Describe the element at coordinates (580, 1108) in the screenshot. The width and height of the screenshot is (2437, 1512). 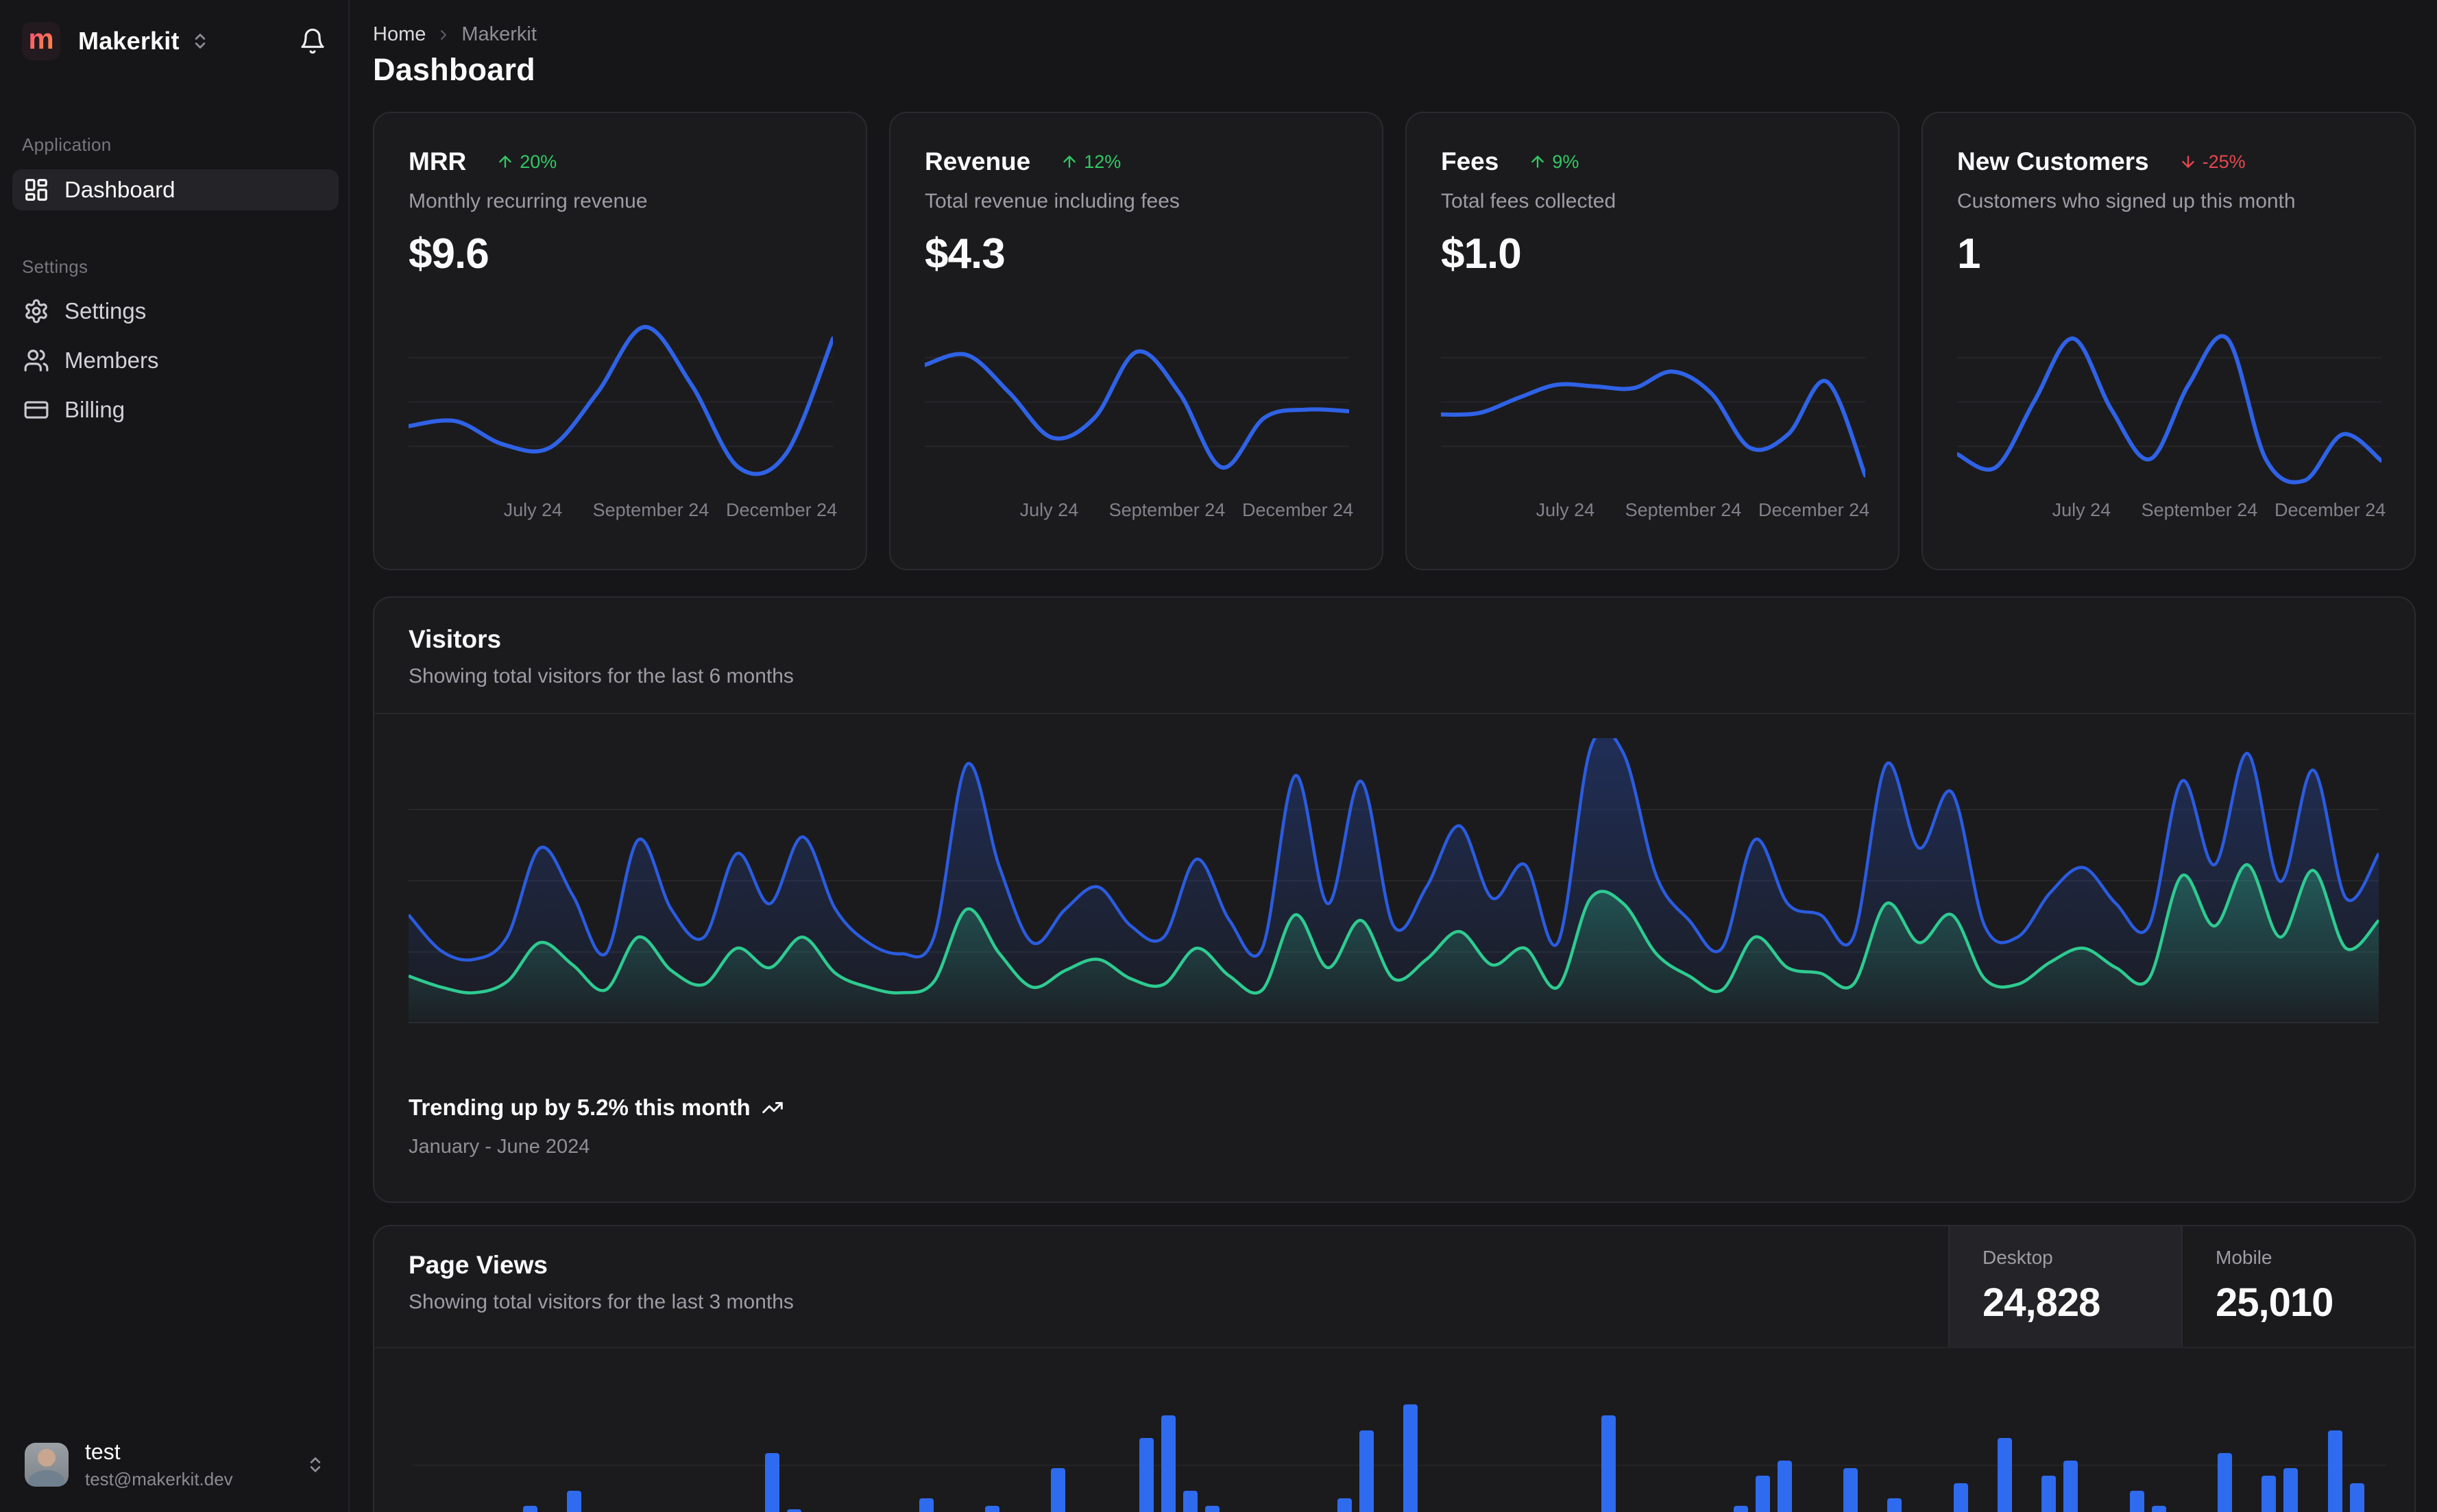
I see `visitors-trend-text: Trending up by 5.2% this month` at that location.